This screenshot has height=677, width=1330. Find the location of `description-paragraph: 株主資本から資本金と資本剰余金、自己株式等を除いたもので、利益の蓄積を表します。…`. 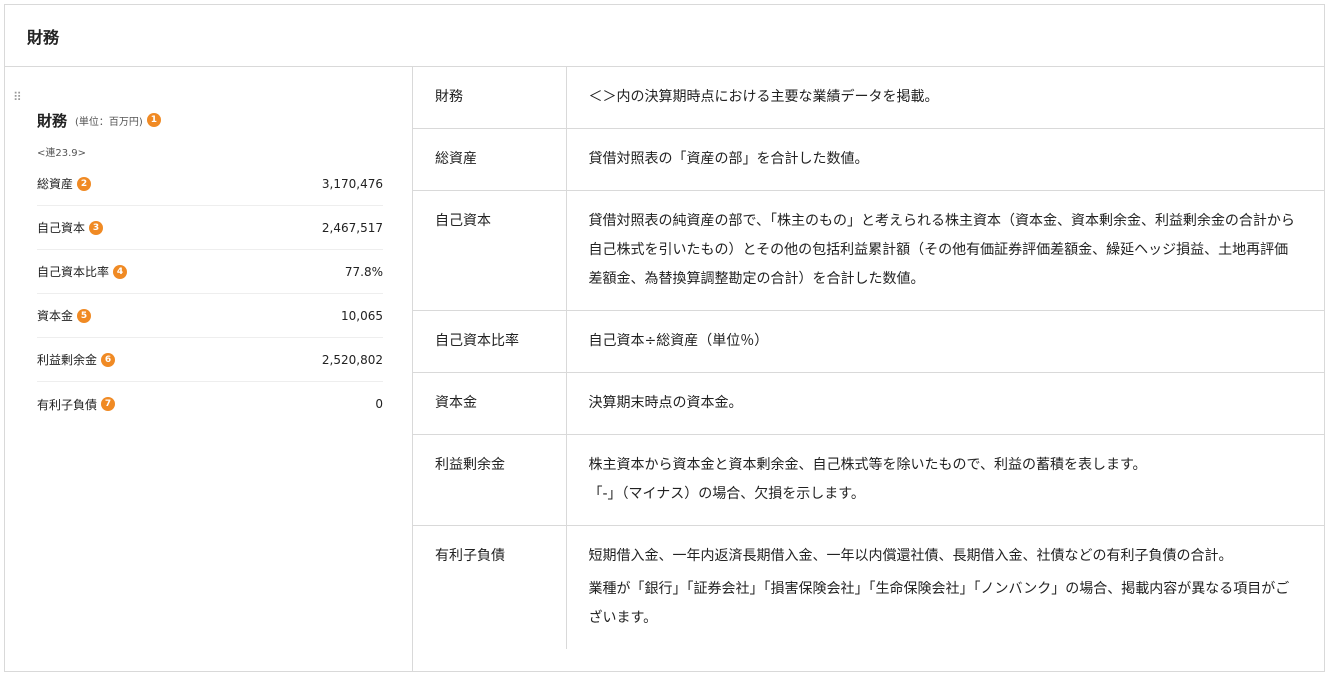

description-paragraph: 株主資本から資本金と資本剰余金、自己株式等を除いたもので、利益の蓄積を表します。… is located at coordinates (867, 479).